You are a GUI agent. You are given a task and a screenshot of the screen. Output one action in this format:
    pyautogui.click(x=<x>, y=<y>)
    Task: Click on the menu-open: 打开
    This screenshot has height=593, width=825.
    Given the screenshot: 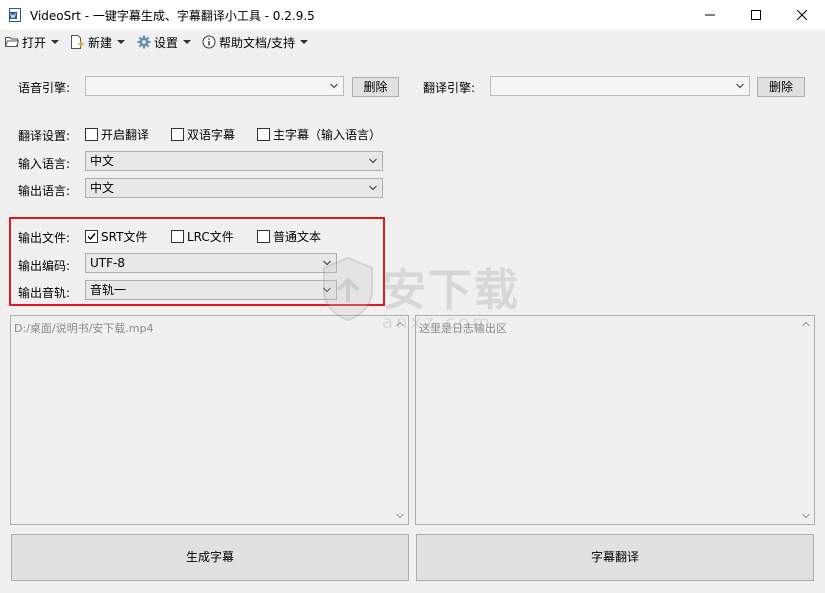 What is the action you would take?
    pyautogui.click(x=32, y=42)
    